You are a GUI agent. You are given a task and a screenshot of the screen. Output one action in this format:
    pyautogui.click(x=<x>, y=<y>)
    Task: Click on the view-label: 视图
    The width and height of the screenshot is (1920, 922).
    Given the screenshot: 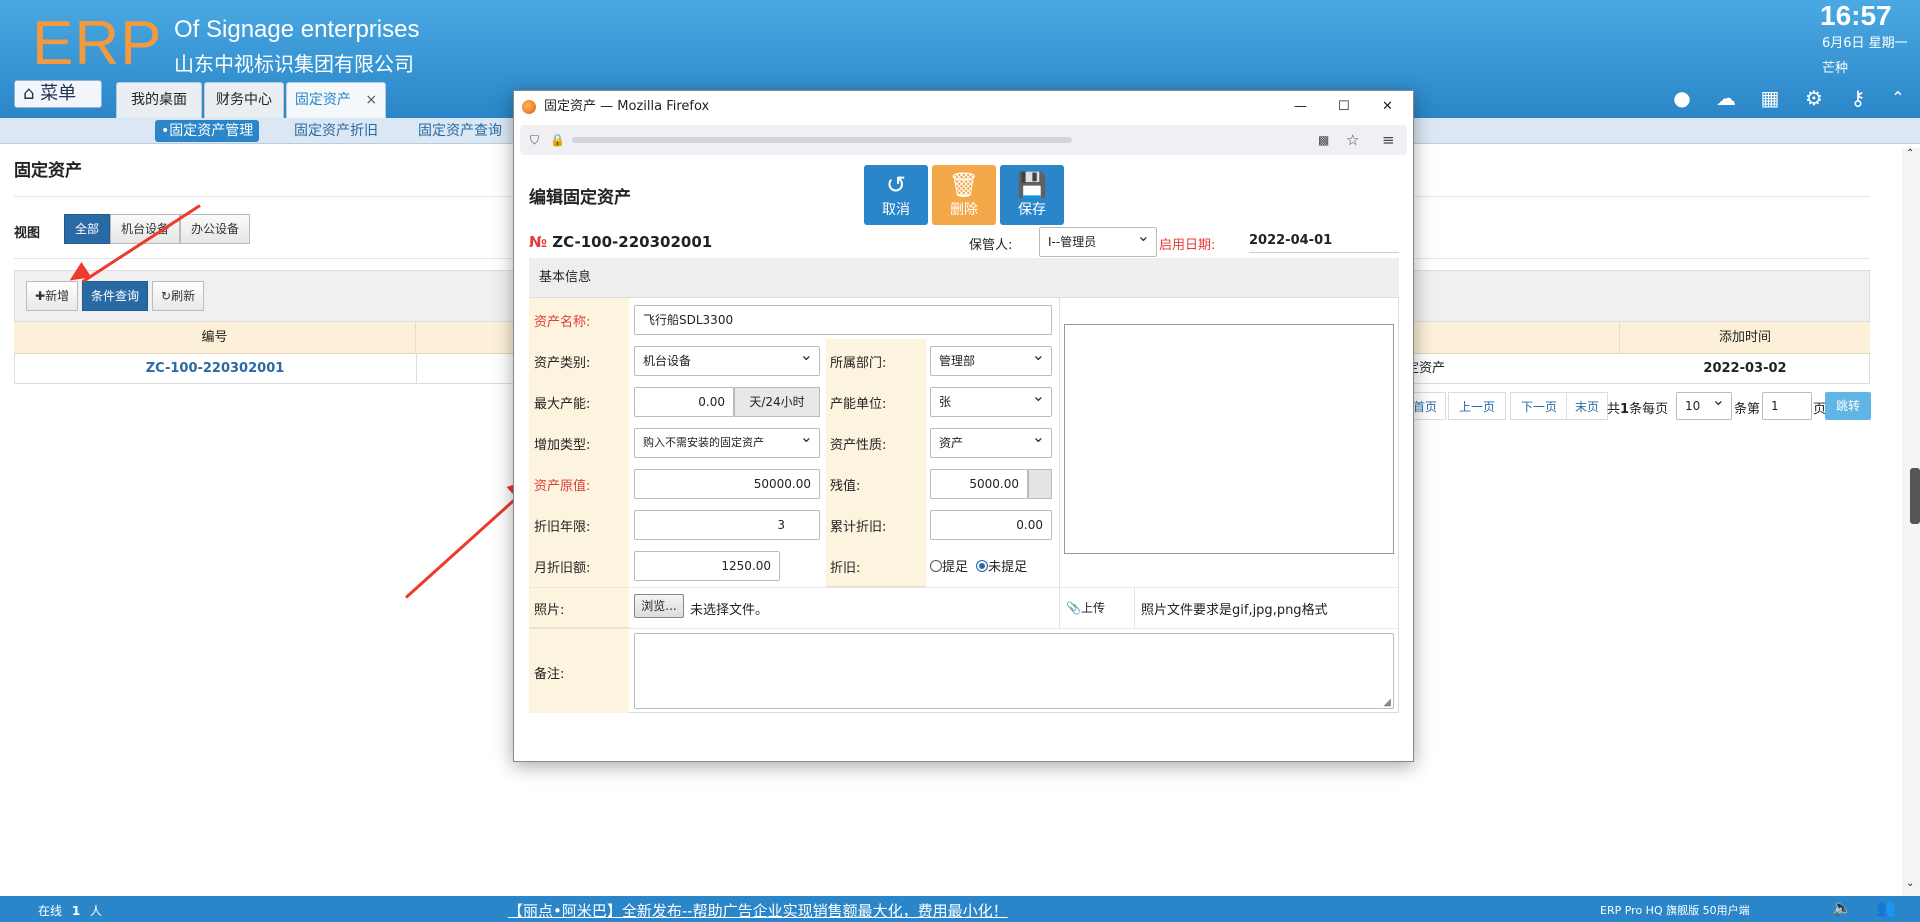 What is the action you would take?
    pyautogui.click(x=27, y=233)
    